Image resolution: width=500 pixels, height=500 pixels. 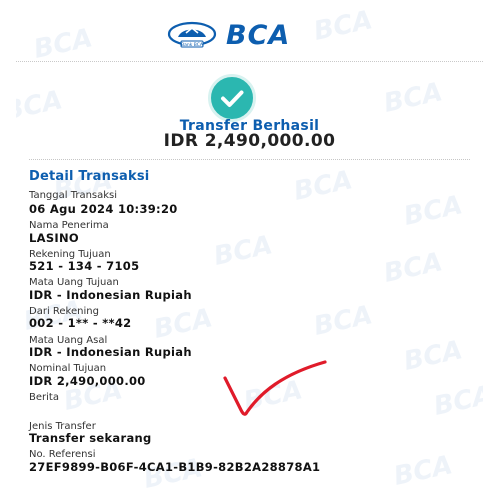 I want to click on bca-wordmark: BCA, so click(x=258, y=35).